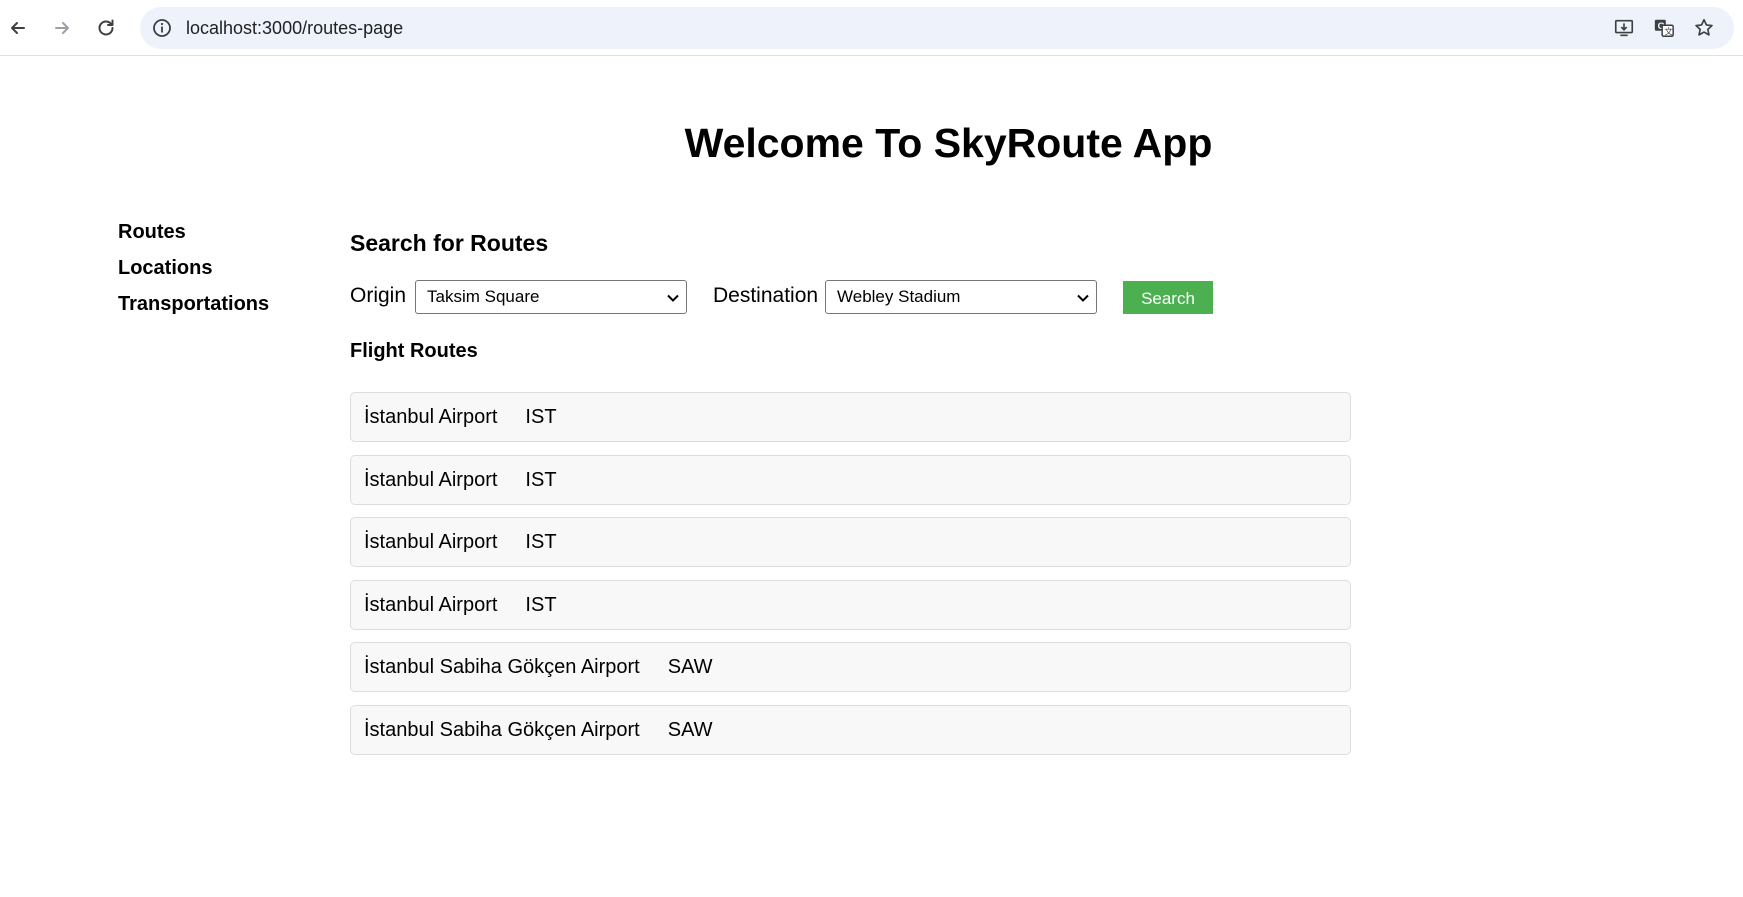  What do you see at coordinates (948, 143) in the screenshot?
I see `page-title: Welcome To SkyRoute App` at bounding box center [948, 143].